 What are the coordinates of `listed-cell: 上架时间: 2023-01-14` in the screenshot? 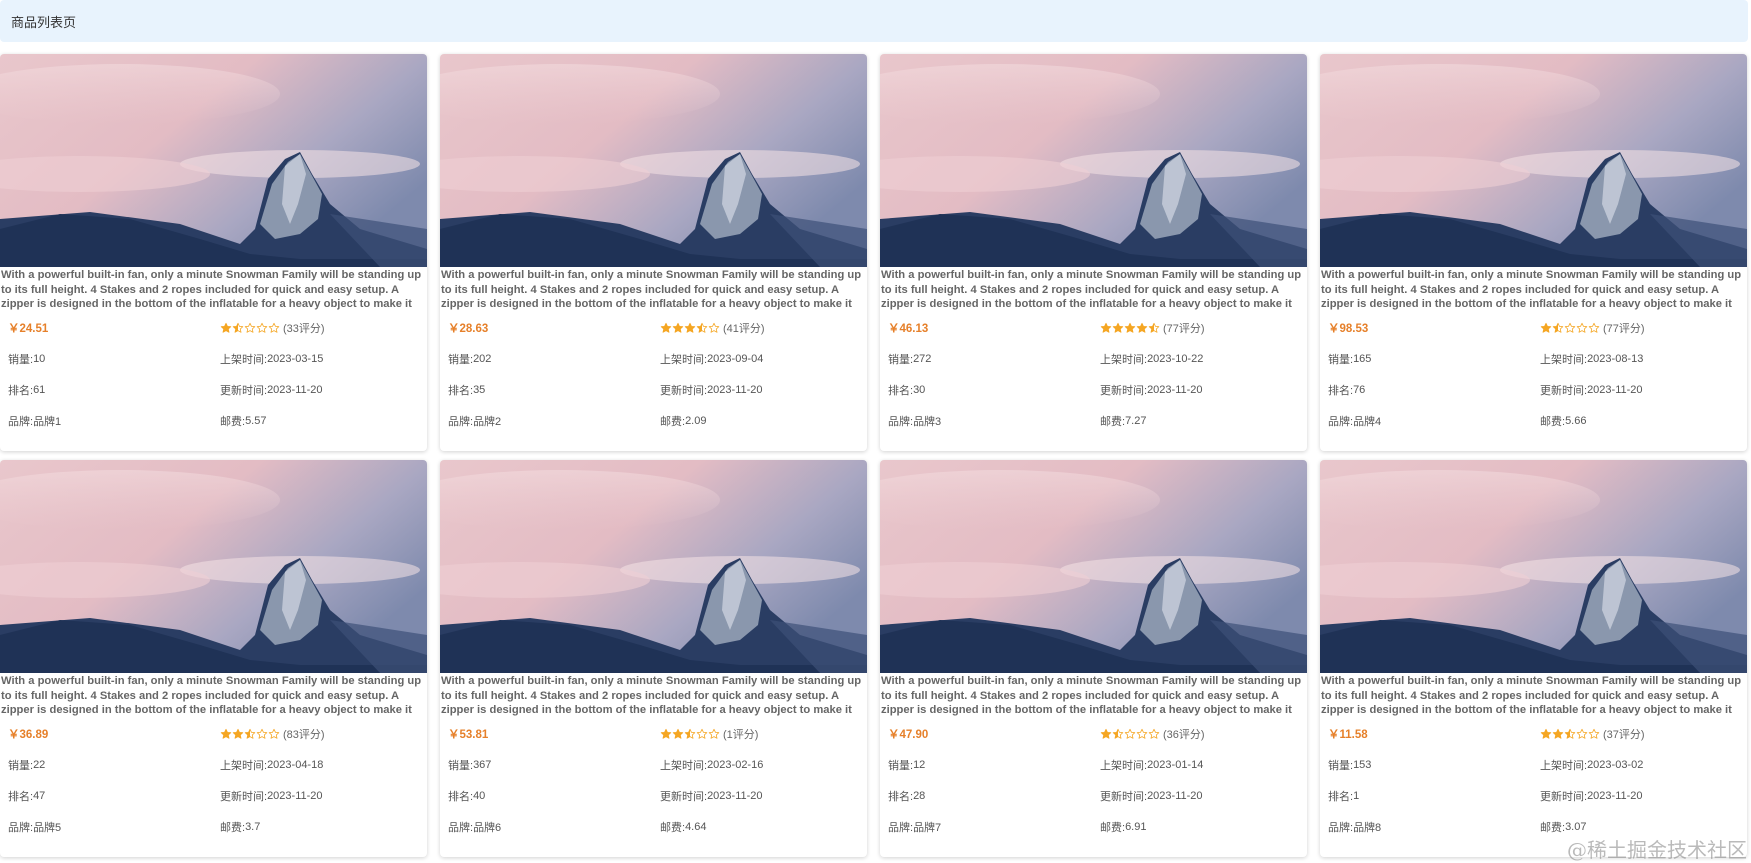 It's located at (1200, 764).